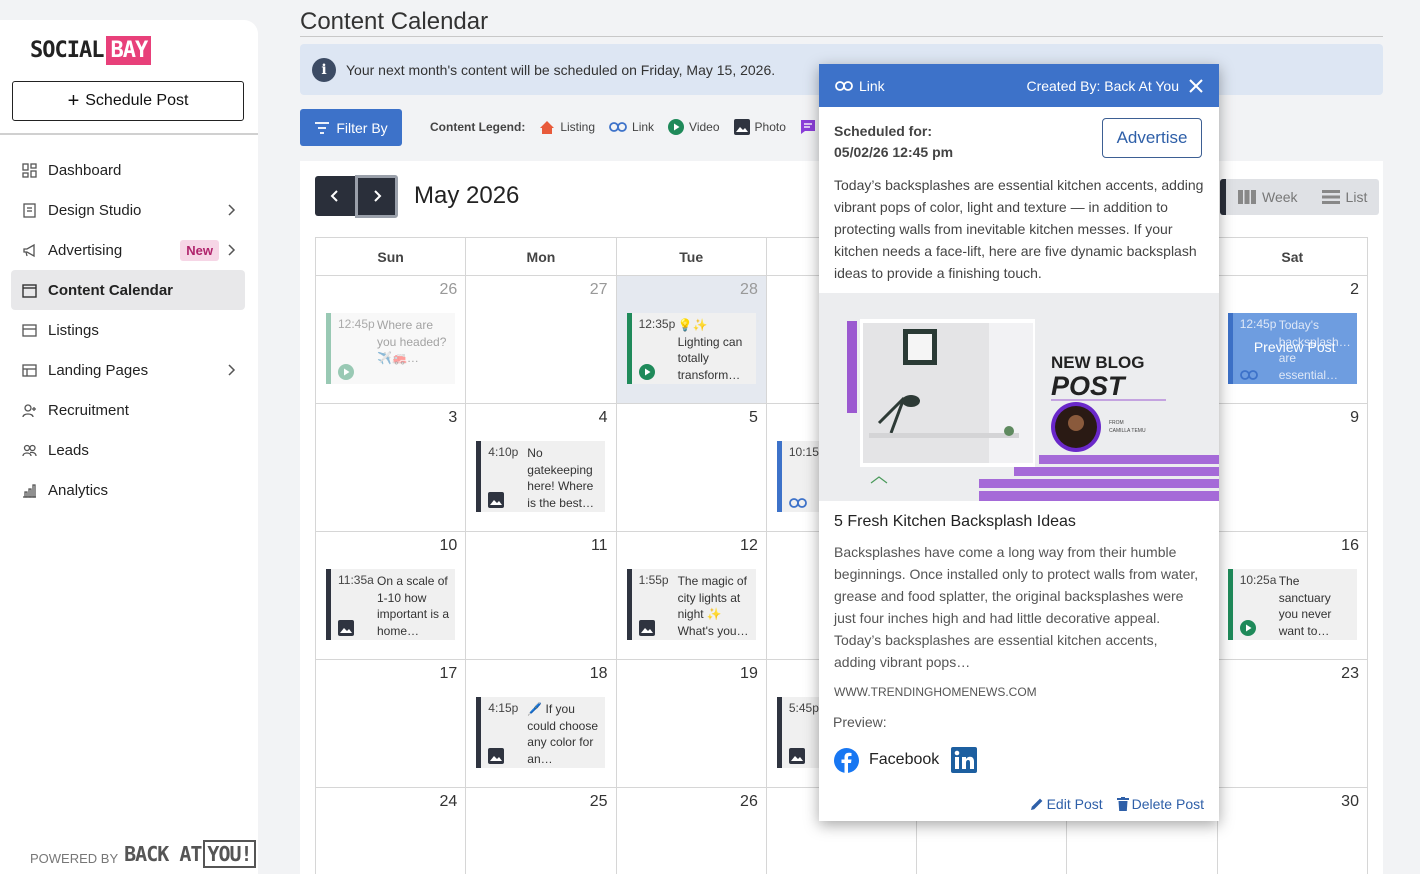  Describe the element at coordinates (1295, 347) in the screenshot. I see `preview-post-overlay: Preview Post` at that location.